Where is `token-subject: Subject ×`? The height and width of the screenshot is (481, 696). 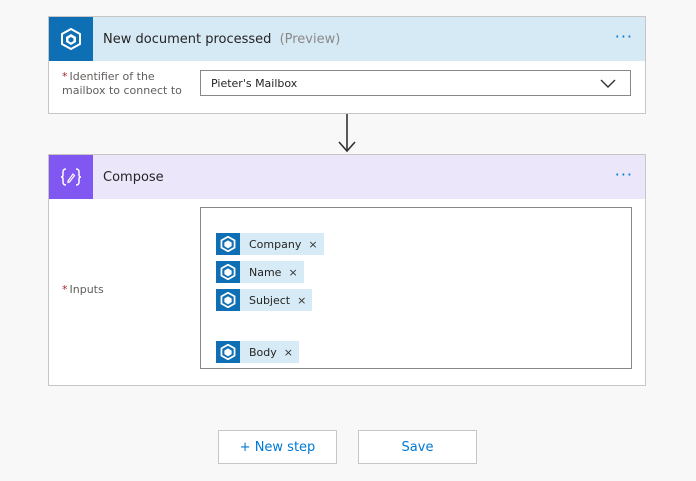 token-subject: Subject × is located at coordinates (264, 300).